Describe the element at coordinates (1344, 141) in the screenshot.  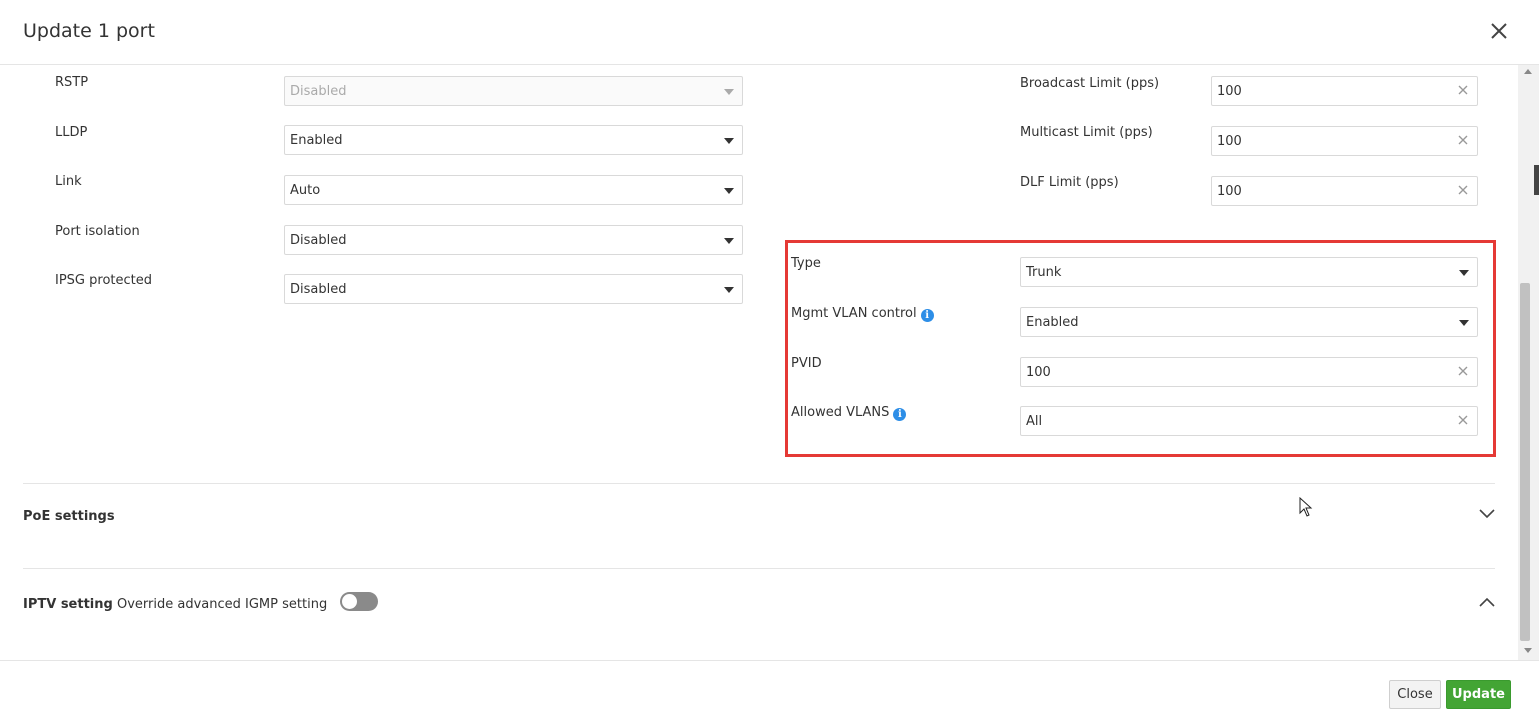
I see `multicast-limit-input: 100` at that location.